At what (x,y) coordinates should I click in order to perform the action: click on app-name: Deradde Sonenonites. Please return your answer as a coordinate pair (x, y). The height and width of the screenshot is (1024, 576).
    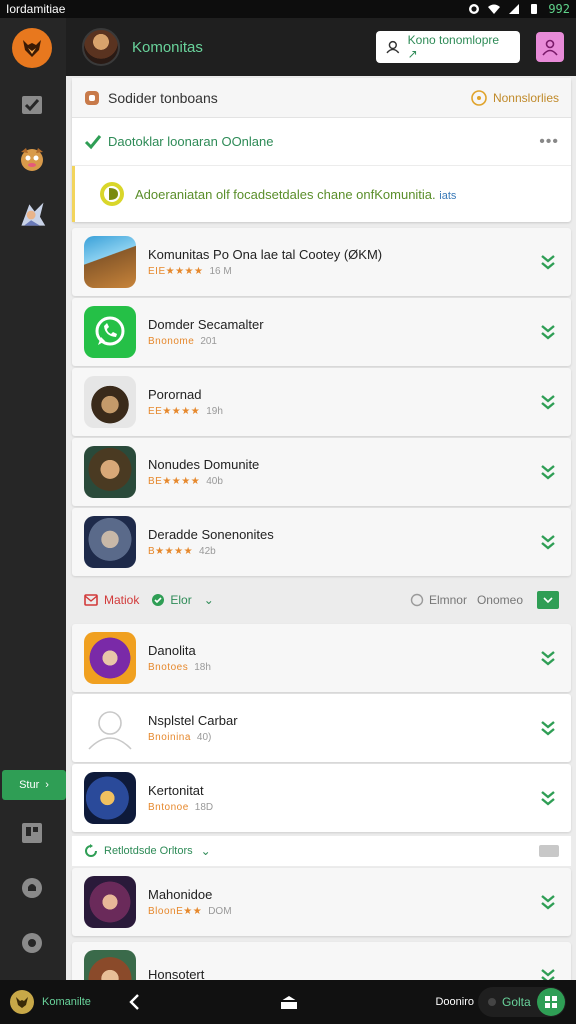
    Looking at the image, I should click on (211, 534).